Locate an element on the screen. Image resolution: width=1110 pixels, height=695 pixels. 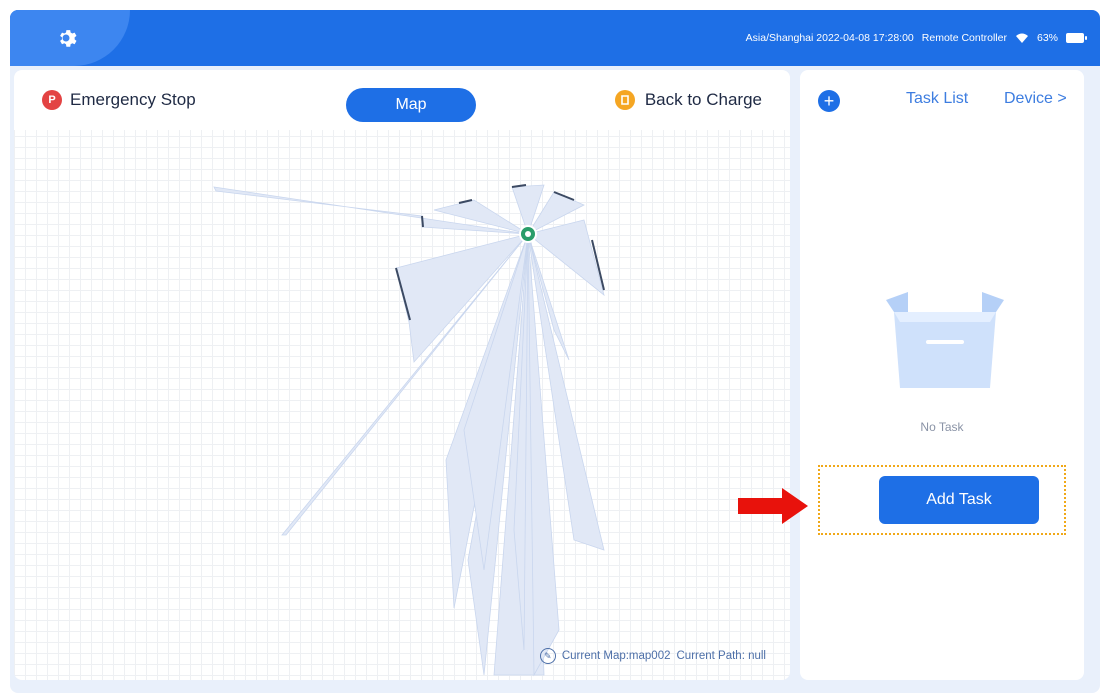
robot-marker is located at coordinates (528, 234).